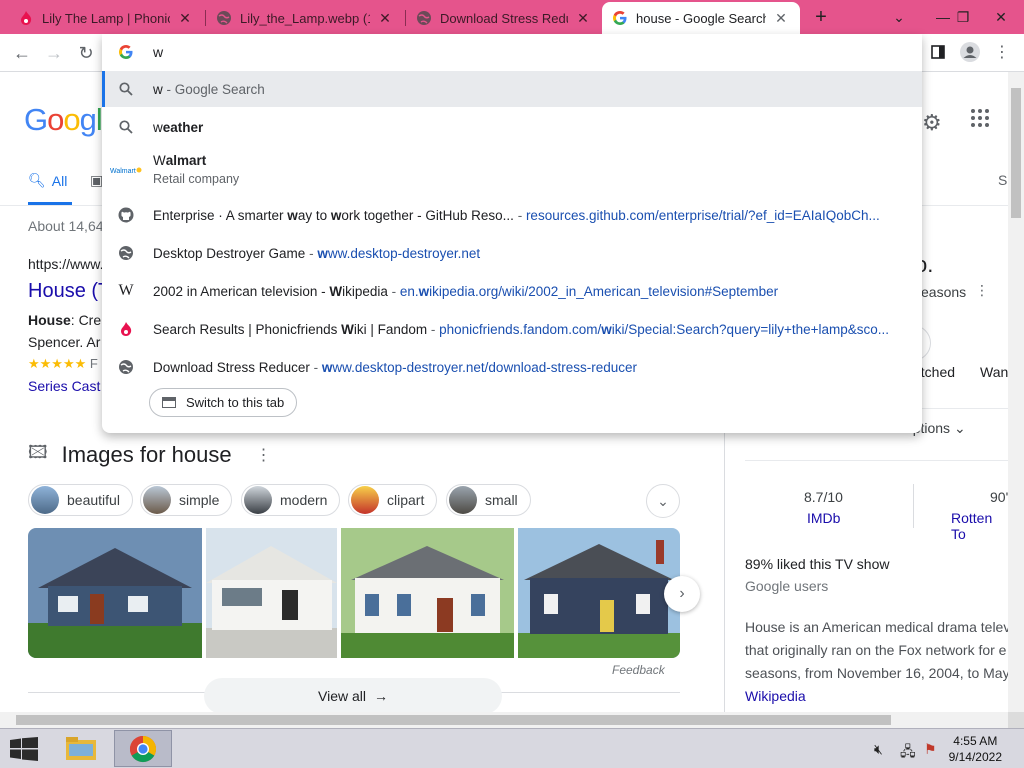 The height and width of the screenshot is (768, 1024). I want to click on more-options-icon: ⋮, so click(264, 455).